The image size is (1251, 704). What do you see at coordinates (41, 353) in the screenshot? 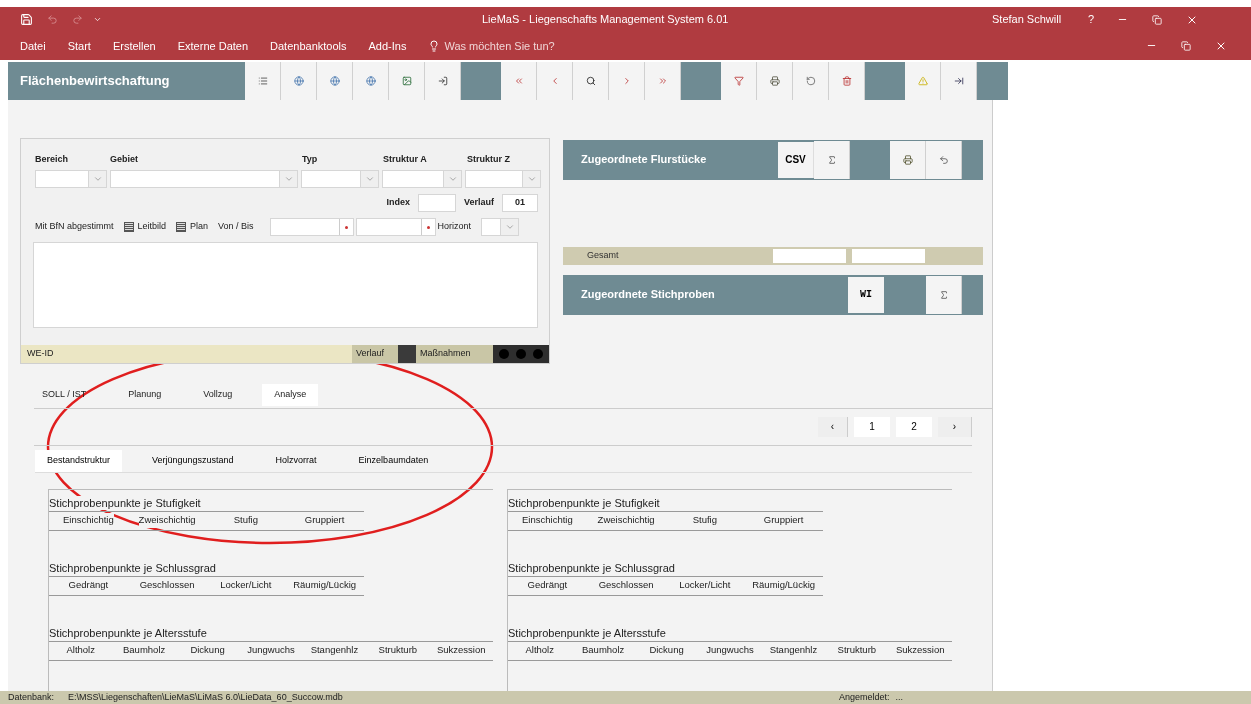
I see `we-id-label: WE-ID` at bounding box center [41, 353].